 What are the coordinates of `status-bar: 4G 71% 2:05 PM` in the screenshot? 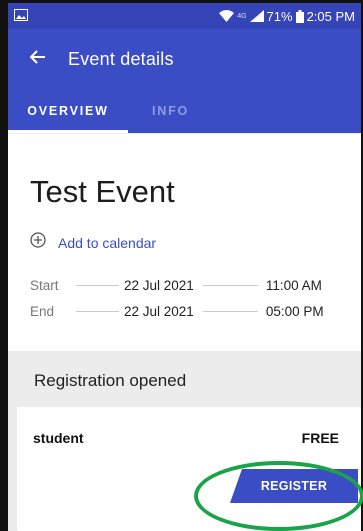 It's located at (184, 16).